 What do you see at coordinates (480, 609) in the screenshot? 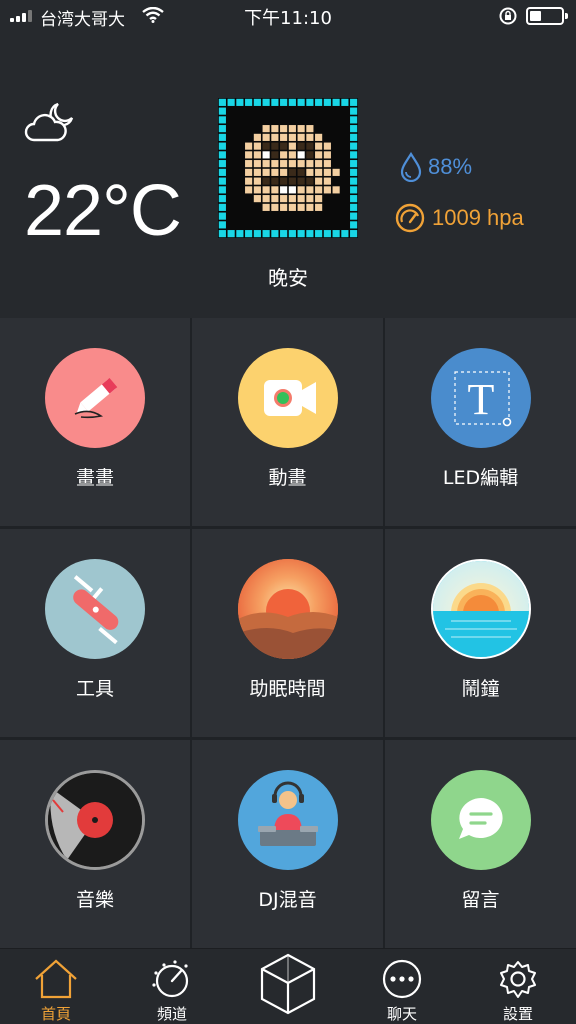
I see `sunrise-icon` at bounding box center [480, 609].